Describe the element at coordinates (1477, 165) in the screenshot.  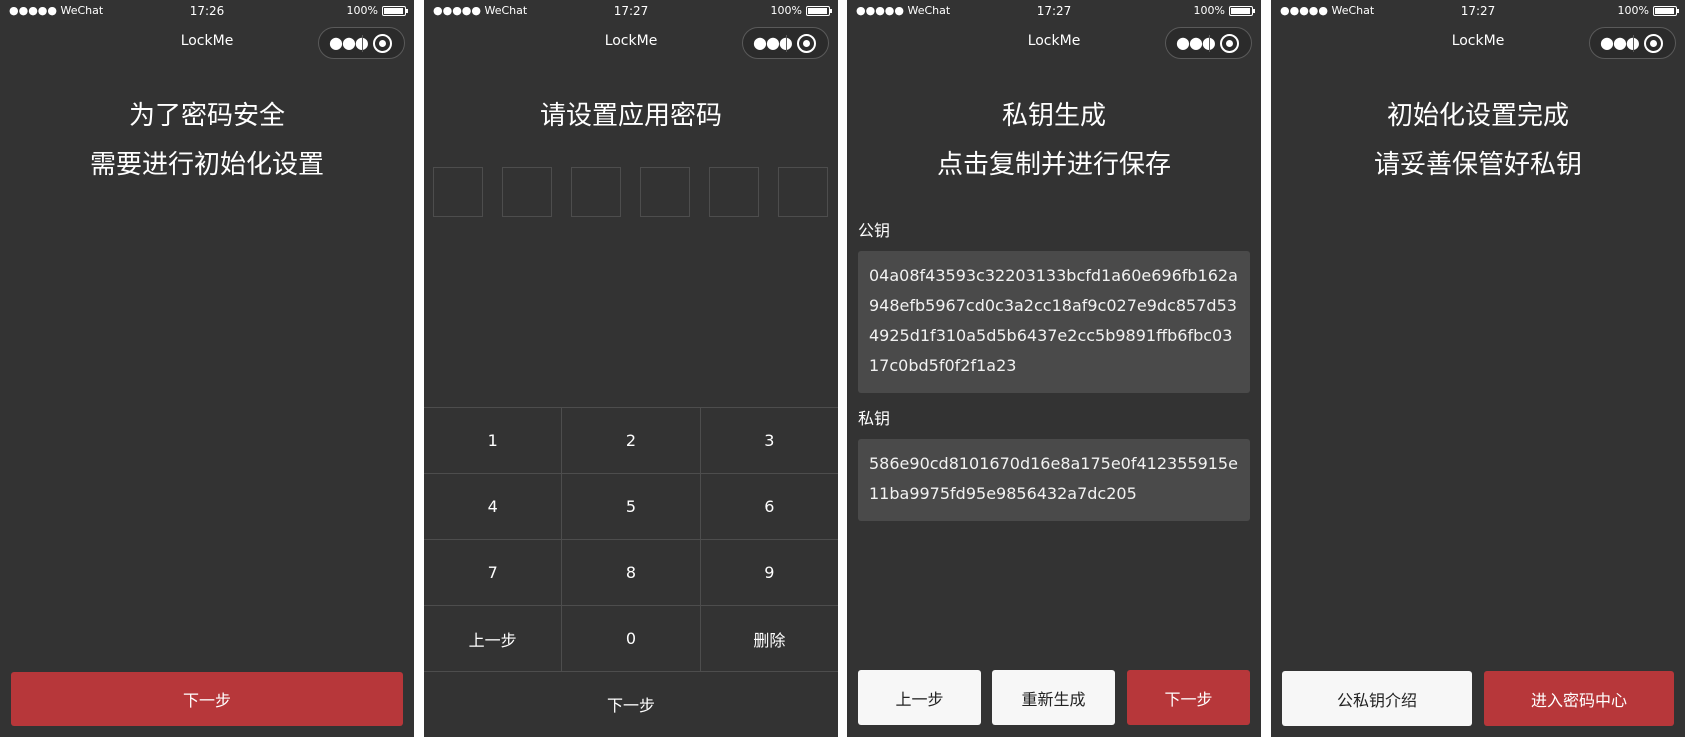
I see `headline-line-2: 请妥善保管好私钥` at that location.